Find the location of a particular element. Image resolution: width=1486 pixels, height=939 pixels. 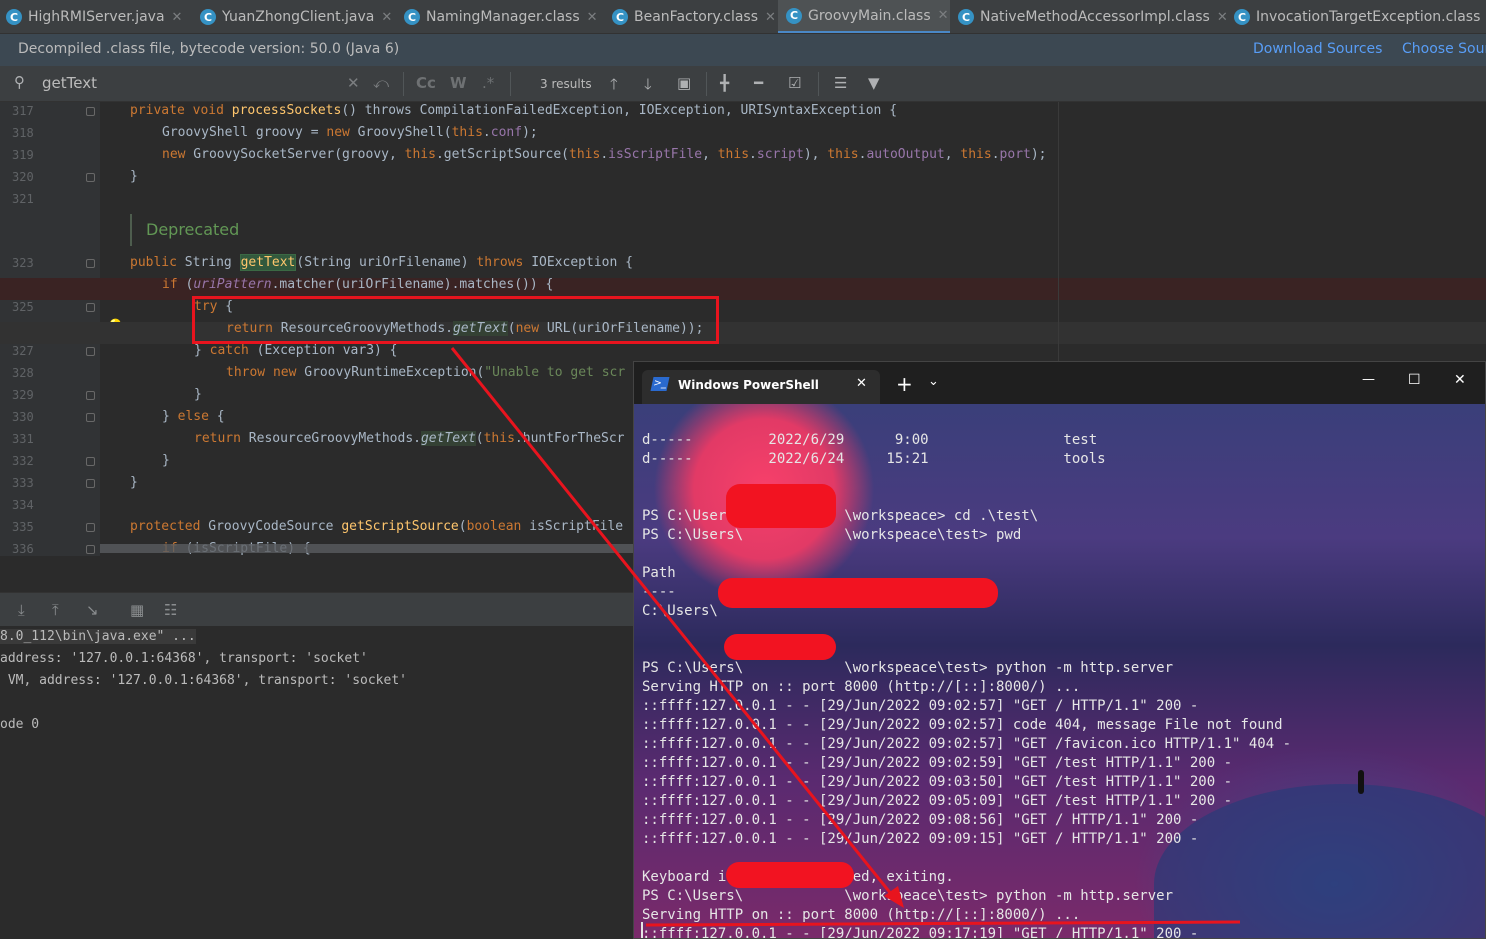

download-sources-link: Download Sources is located at coordinates (1317, 49).